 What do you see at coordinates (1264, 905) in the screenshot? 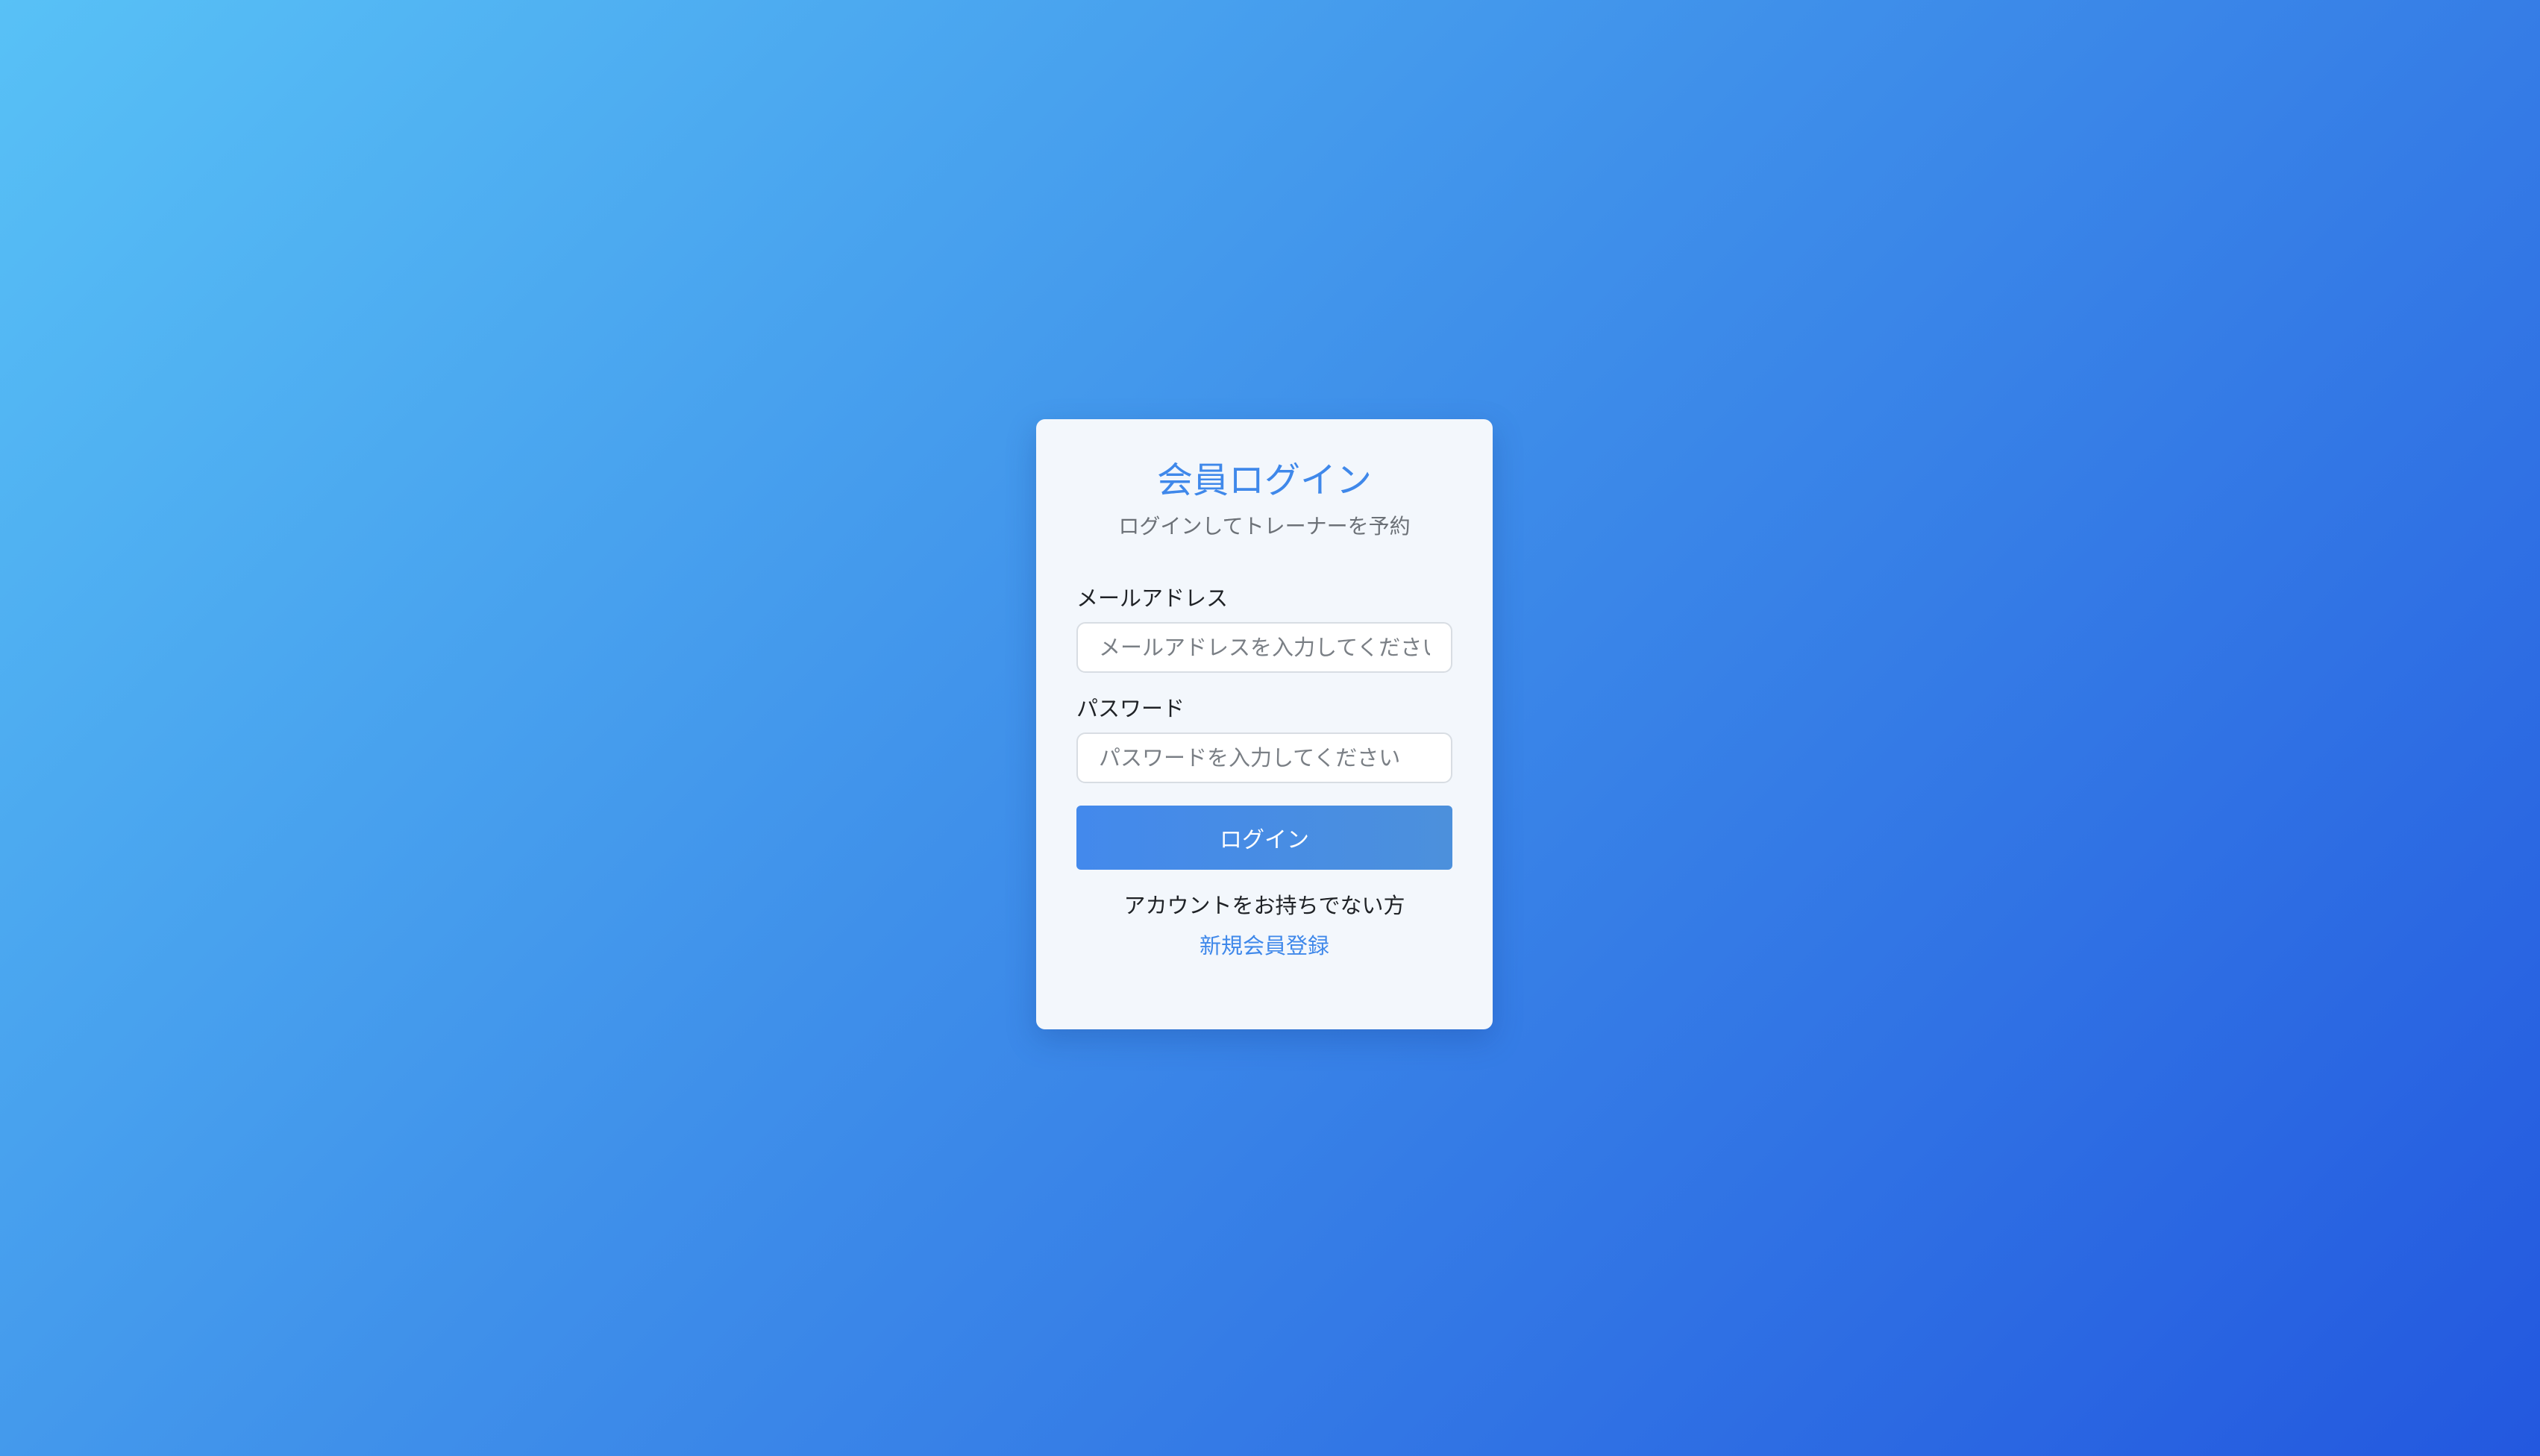
I see `no-account-text: アカウントをお持ちでない方` at bounding box center [1264, 905].